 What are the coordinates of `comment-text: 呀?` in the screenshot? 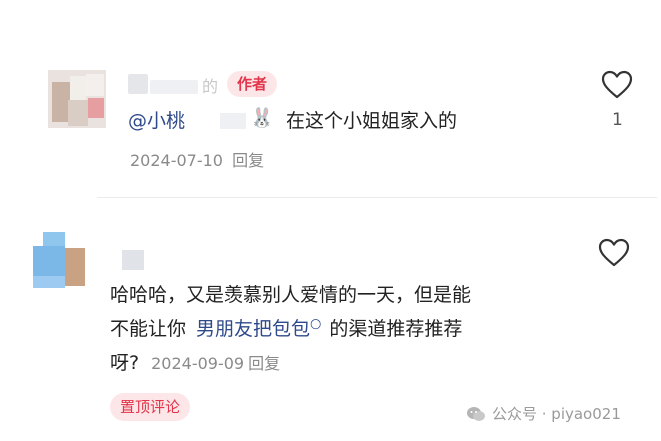 It's located at (125, 363).